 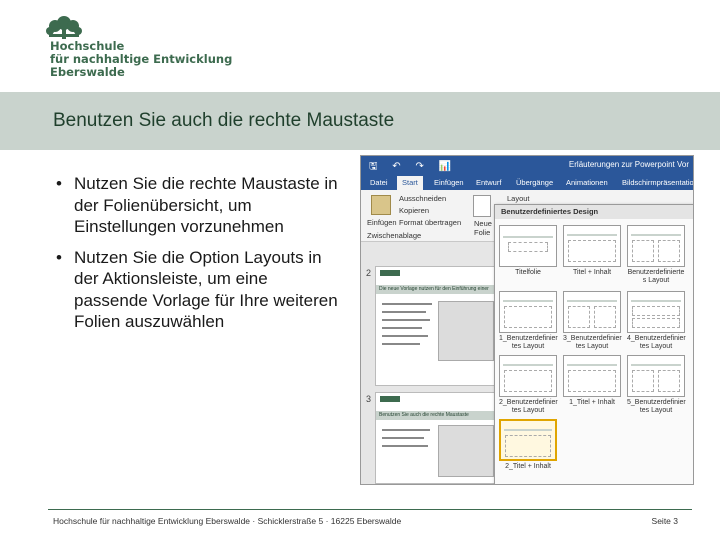 What do you see at coordinates (488, 183) in the screenshot?
I see `tab-entwurf: Entwurf` at bounding box center [488, 183].